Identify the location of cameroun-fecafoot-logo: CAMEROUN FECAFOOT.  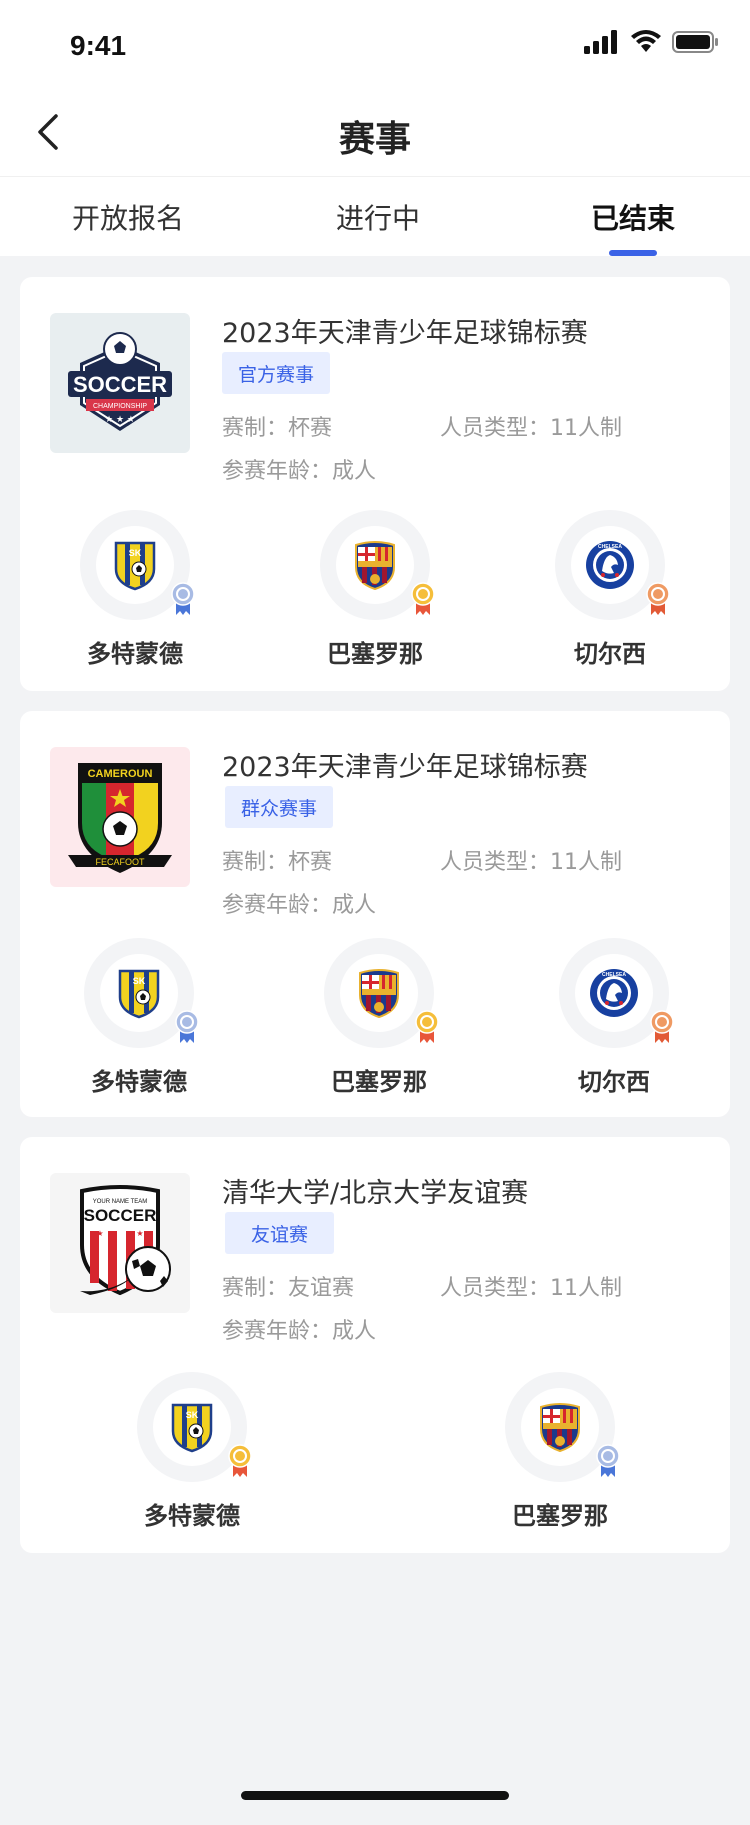
(120, 818).